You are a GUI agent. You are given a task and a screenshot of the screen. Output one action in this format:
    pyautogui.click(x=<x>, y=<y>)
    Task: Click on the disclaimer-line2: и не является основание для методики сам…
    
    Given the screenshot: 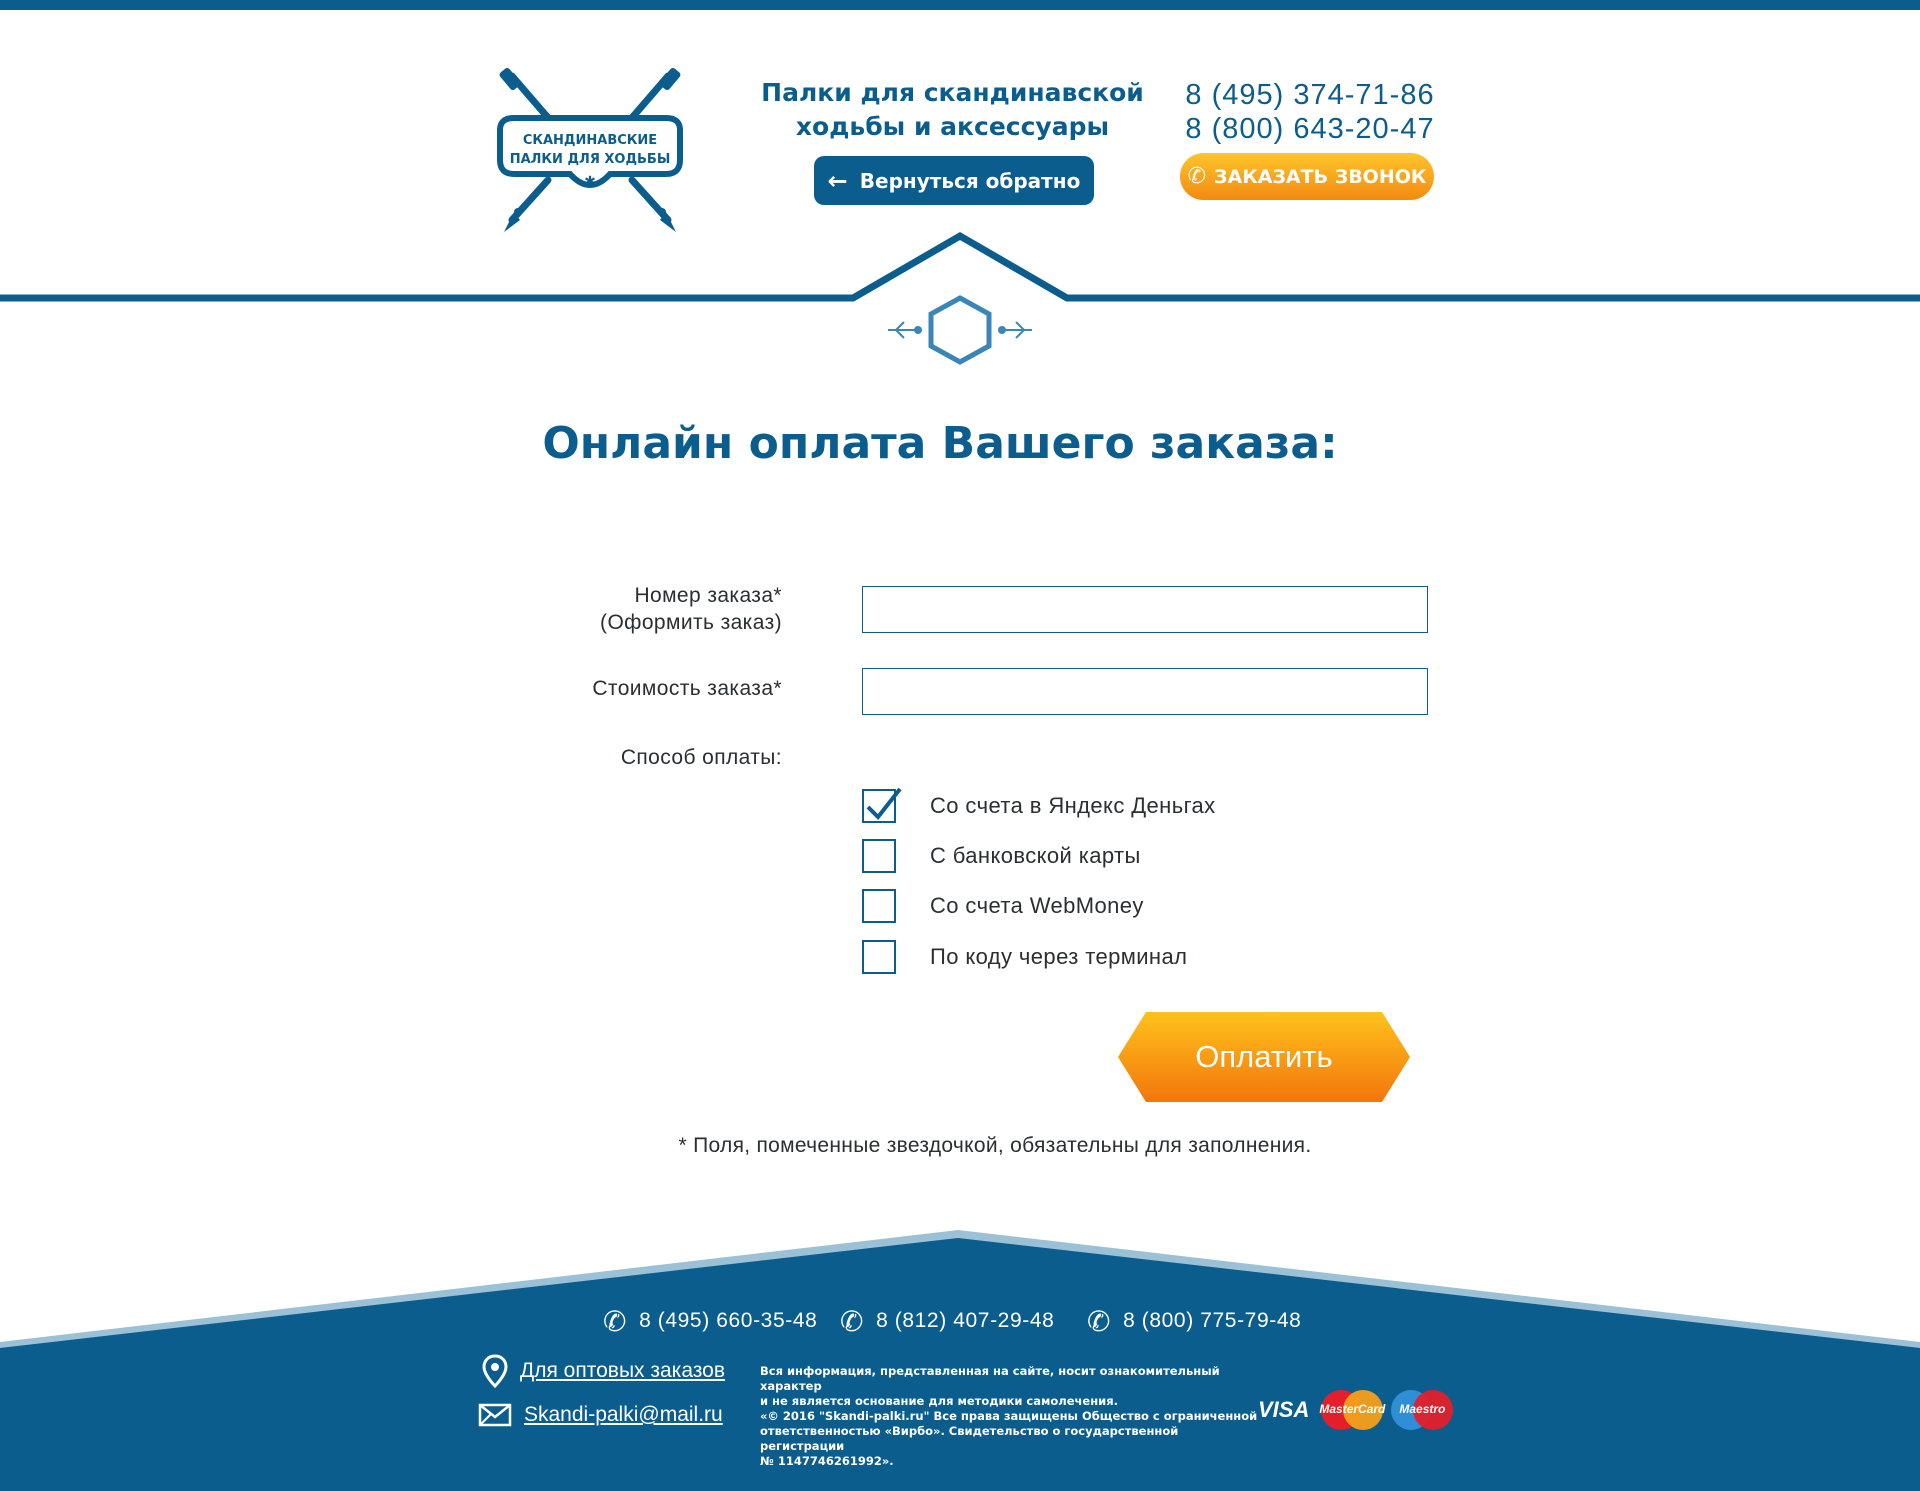 What is the action you would take?
    pyautogui.click(x=939, y=1401)
    